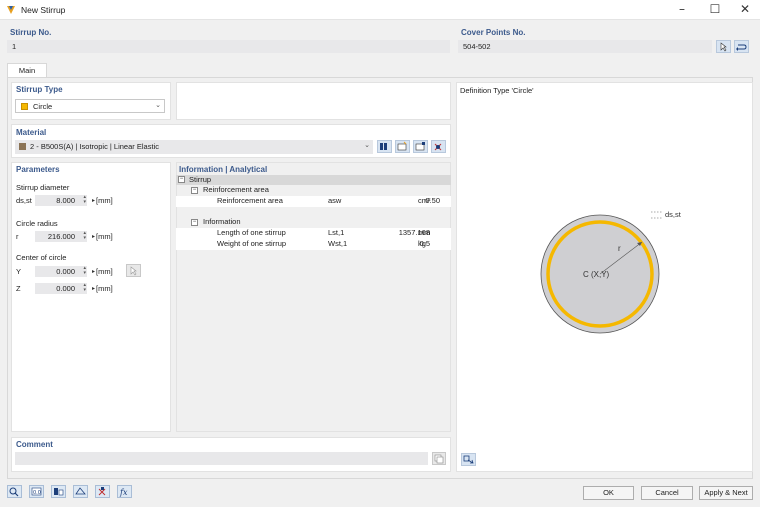 The height and width of the screenshot is (507, 760). What do you see at coordinates (313, 222) in the screenshot?
I see `tree-group-information: − Information` at bounding box center [313, 222].